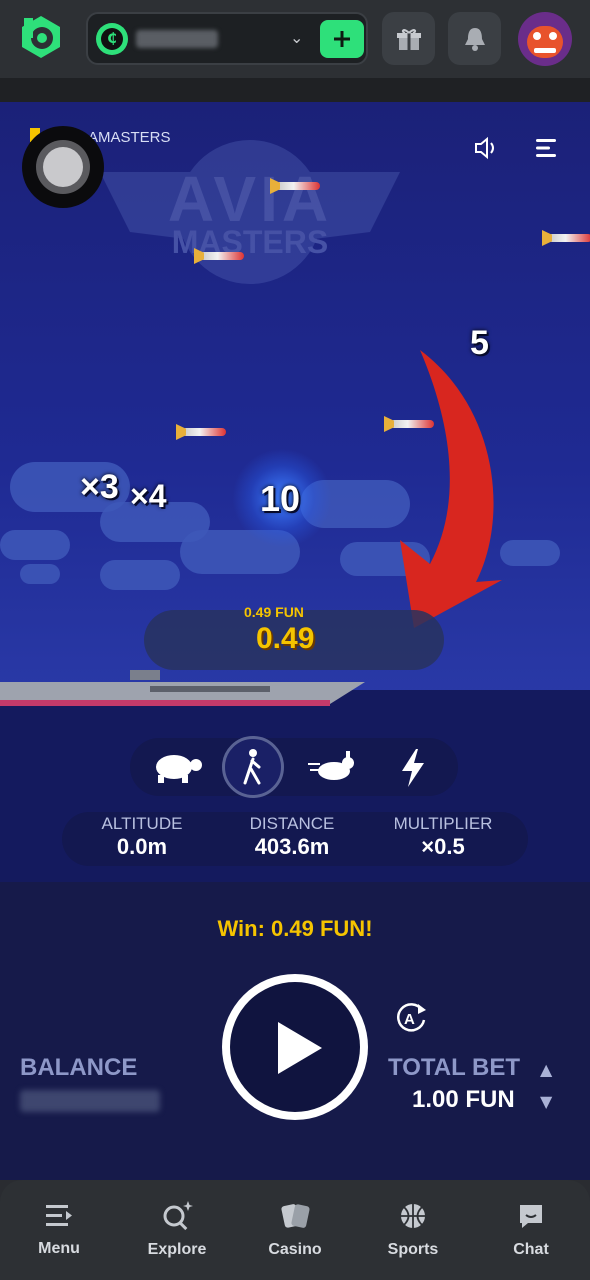 The width and height of the screenshot is (590, 1280). I want to click on walking-speed-button, so click(253, 767).